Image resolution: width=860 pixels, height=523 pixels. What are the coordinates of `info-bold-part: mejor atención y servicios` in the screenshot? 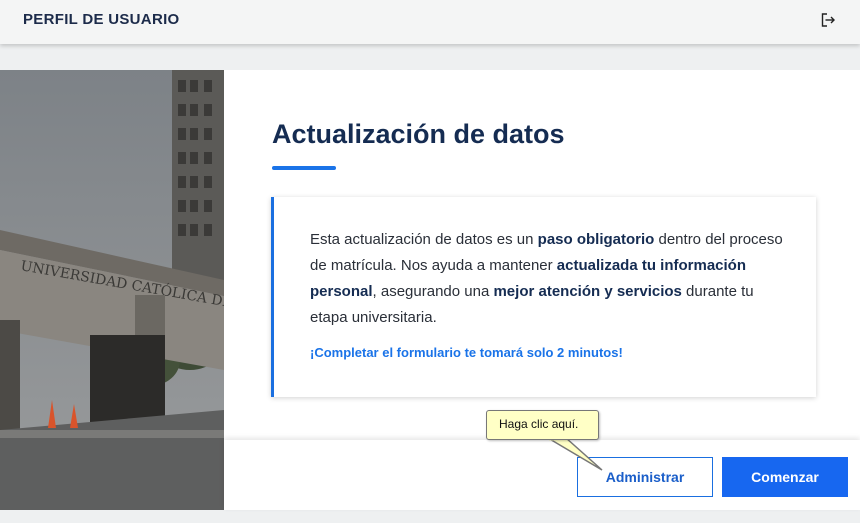 It's located at (587, 291).